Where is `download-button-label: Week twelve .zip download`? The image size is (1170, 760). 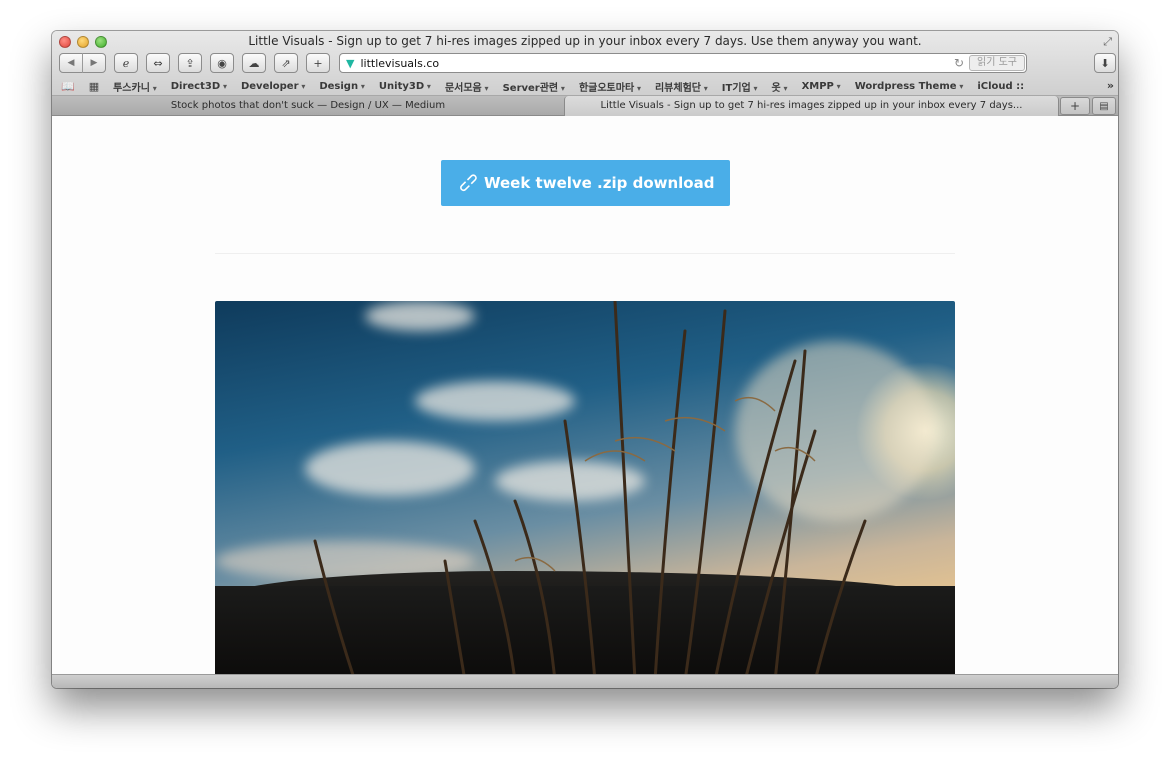
download-button-label: Week twelve .zip download is located at coordinates (599, 183).